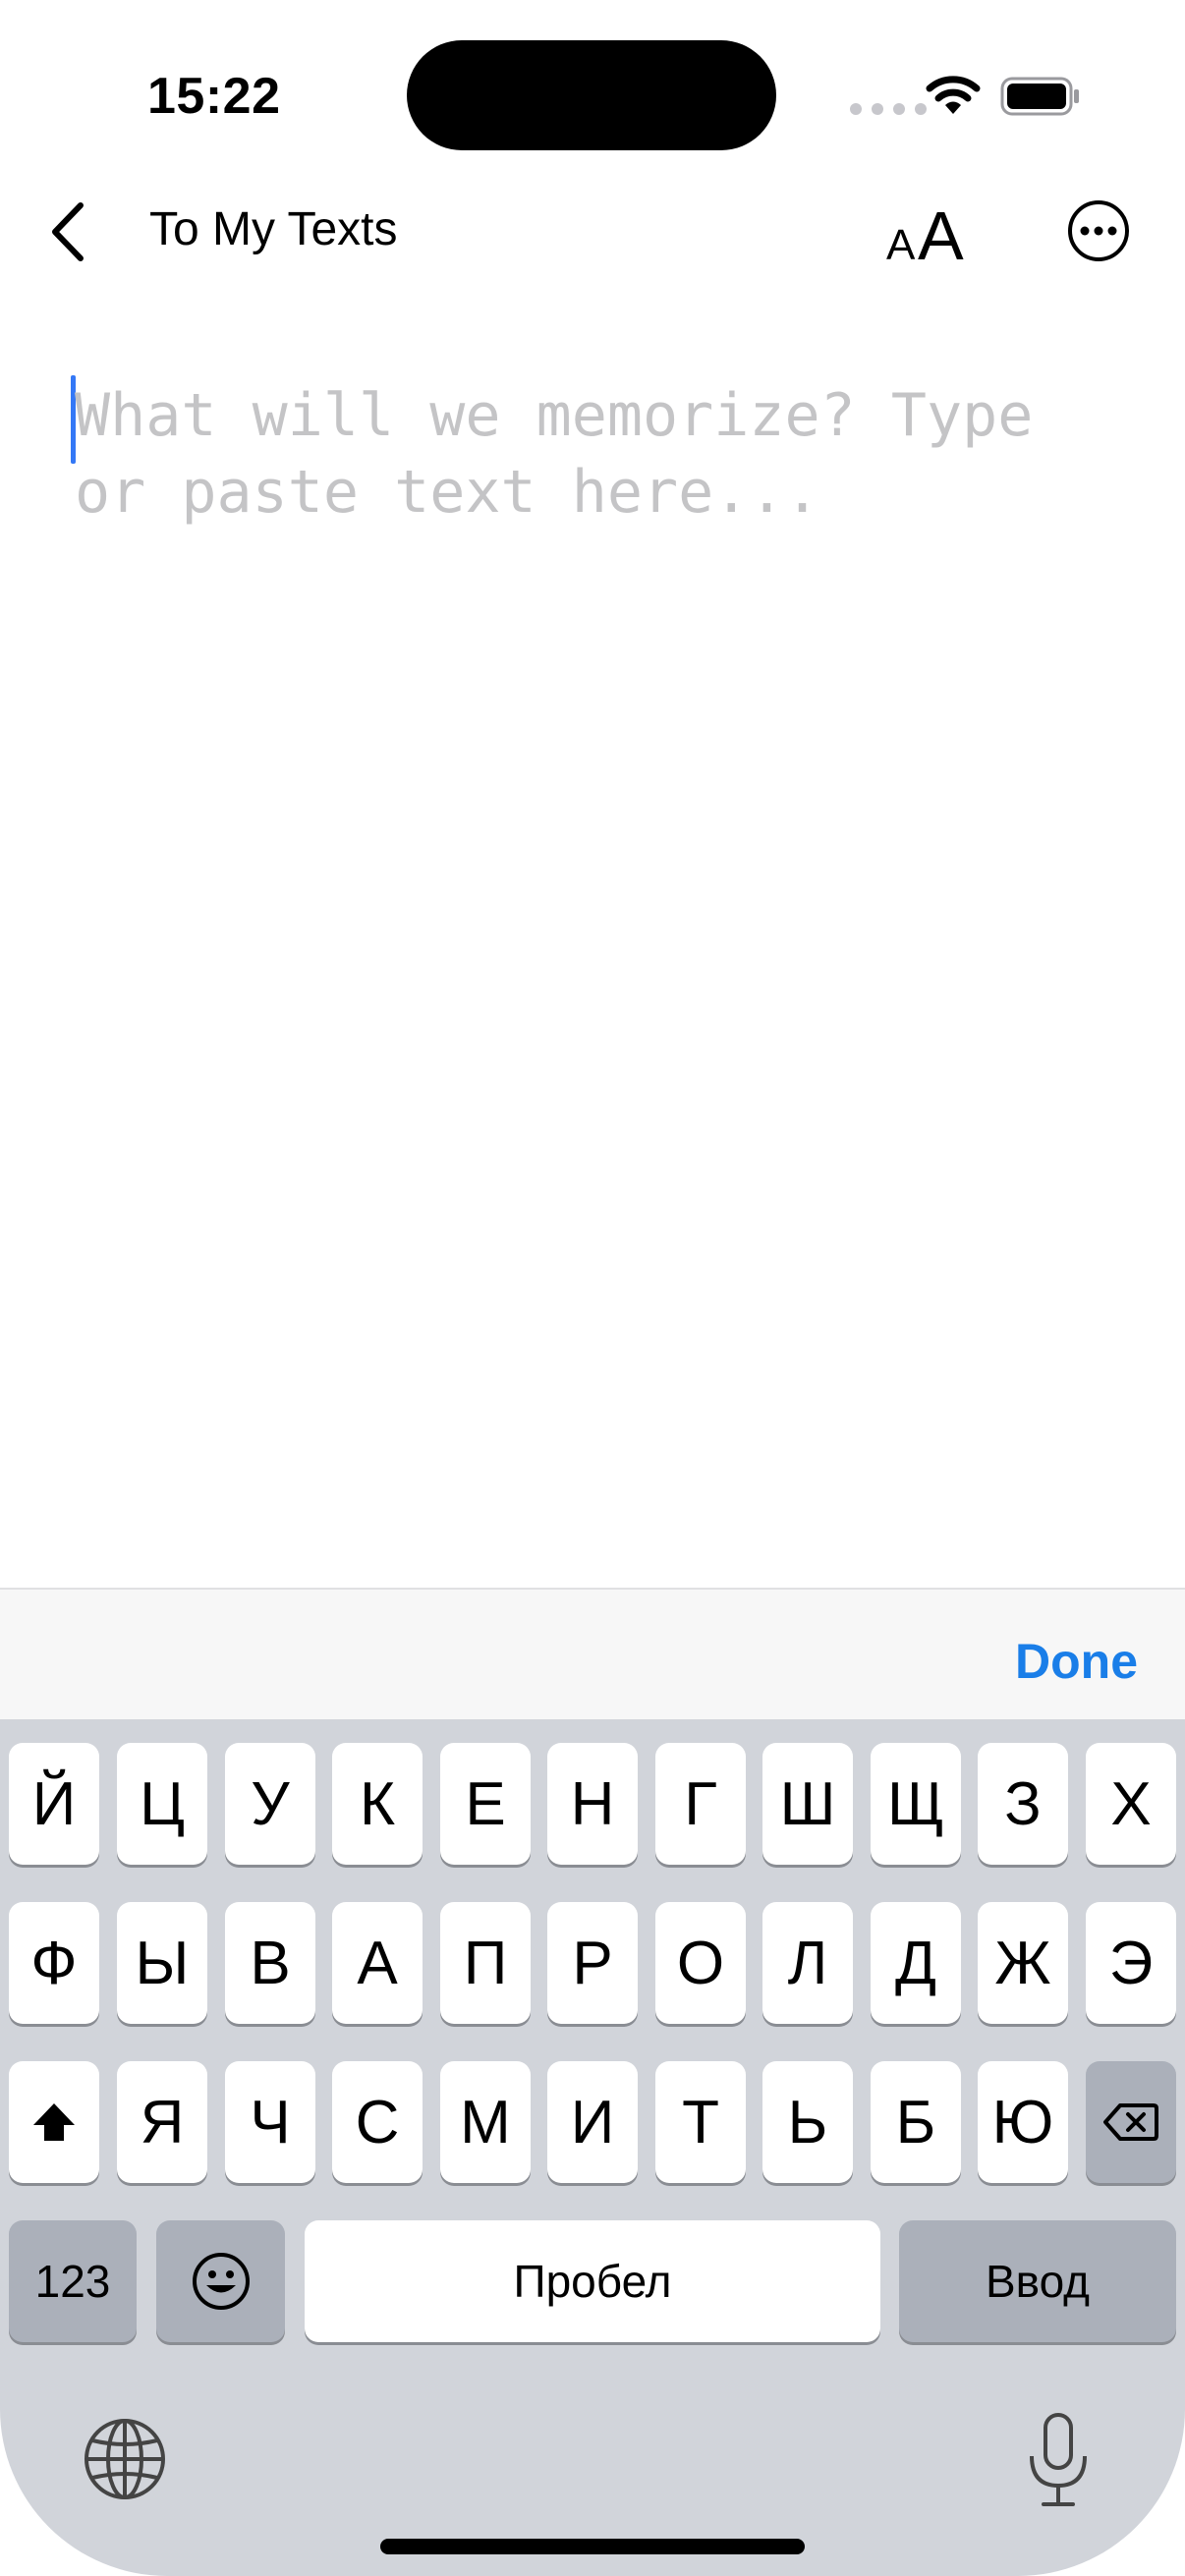 This screenshot has width=1185, height=2576. What do you see at coordinates (916, 2122) in the screenshot?
I see `key: Б` at bounding box center [916, 2122].